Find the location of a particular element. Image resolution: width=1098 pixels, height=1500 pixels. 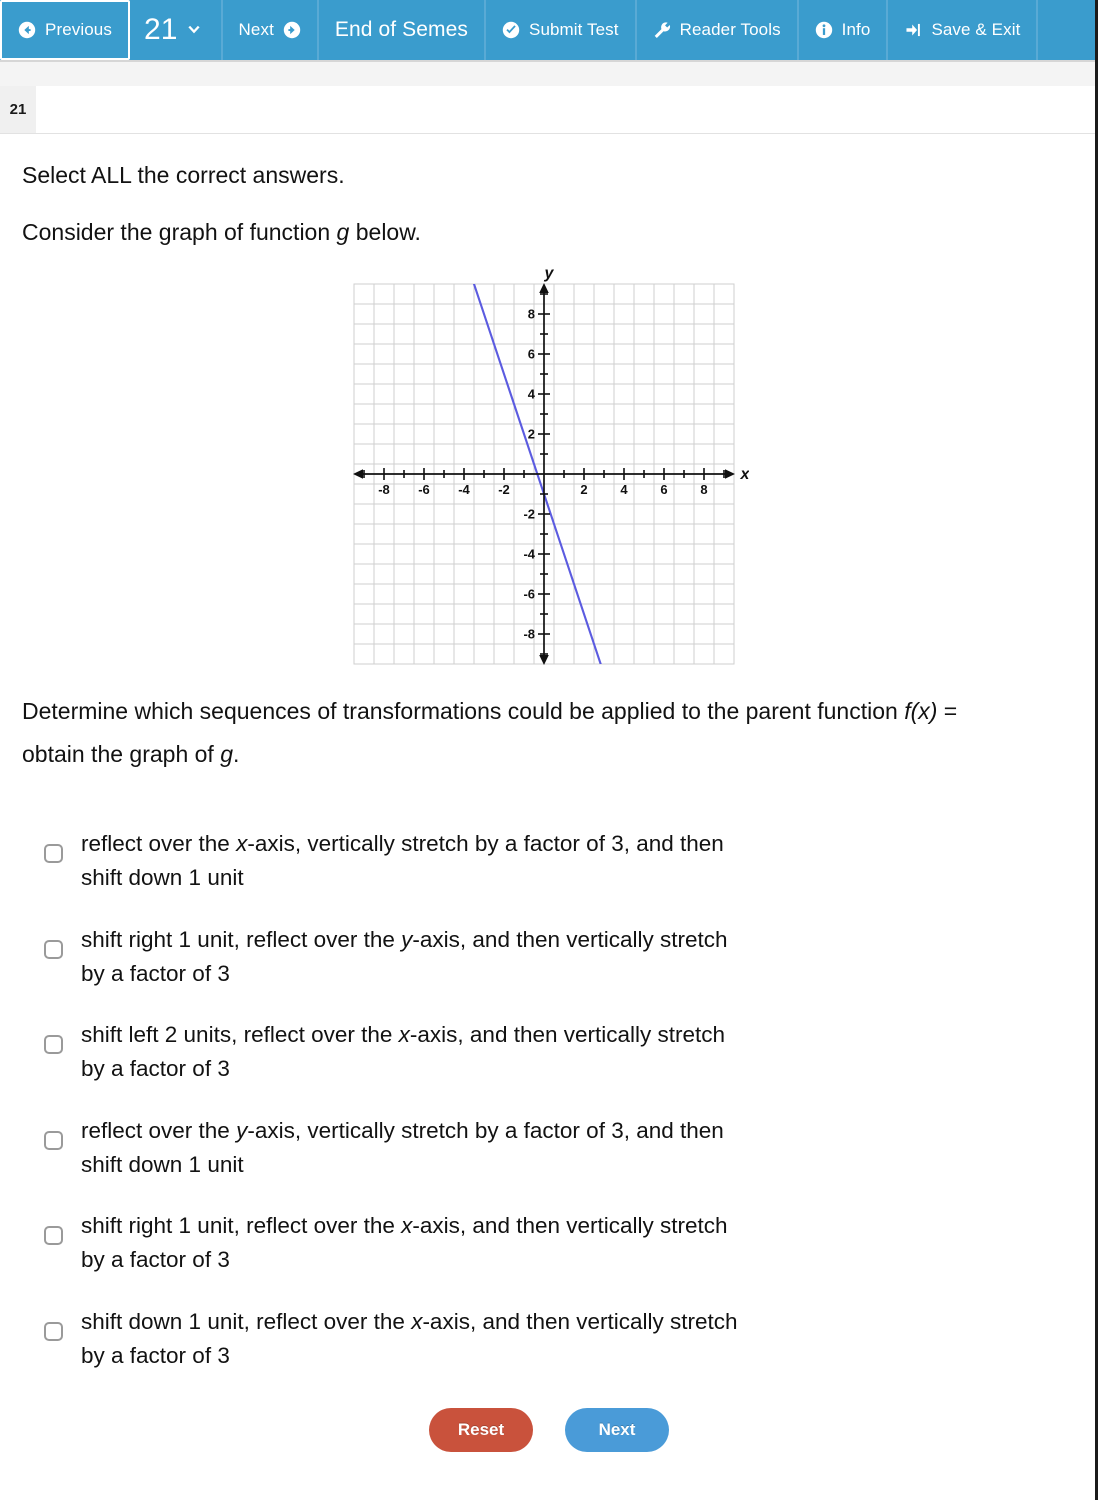

option-text-line2: shift down 1 unit is located at coordinates (162, 1164).